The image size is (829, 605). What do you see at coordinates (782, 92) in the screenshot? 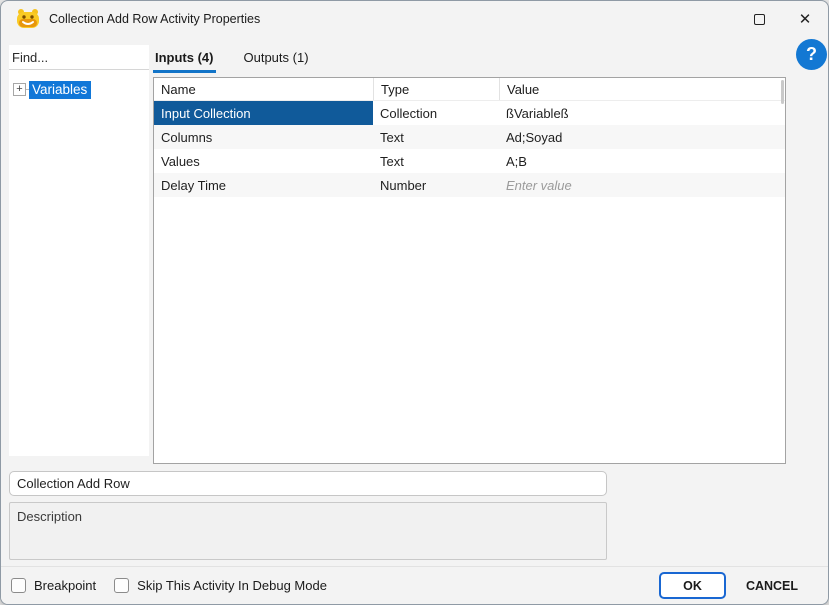
I see `scrollbar-thumb` at bounding box center [782, 92].